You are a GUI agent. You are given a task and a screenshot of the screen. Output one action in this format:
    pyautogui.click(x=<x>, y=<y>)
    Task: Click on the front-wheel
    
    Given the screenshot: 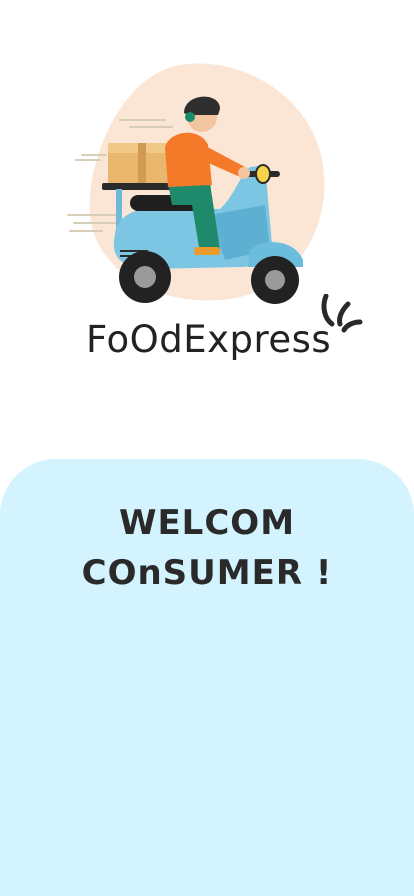 What is the action you would take?
    pyautogui.click(x=275, y=280)
    